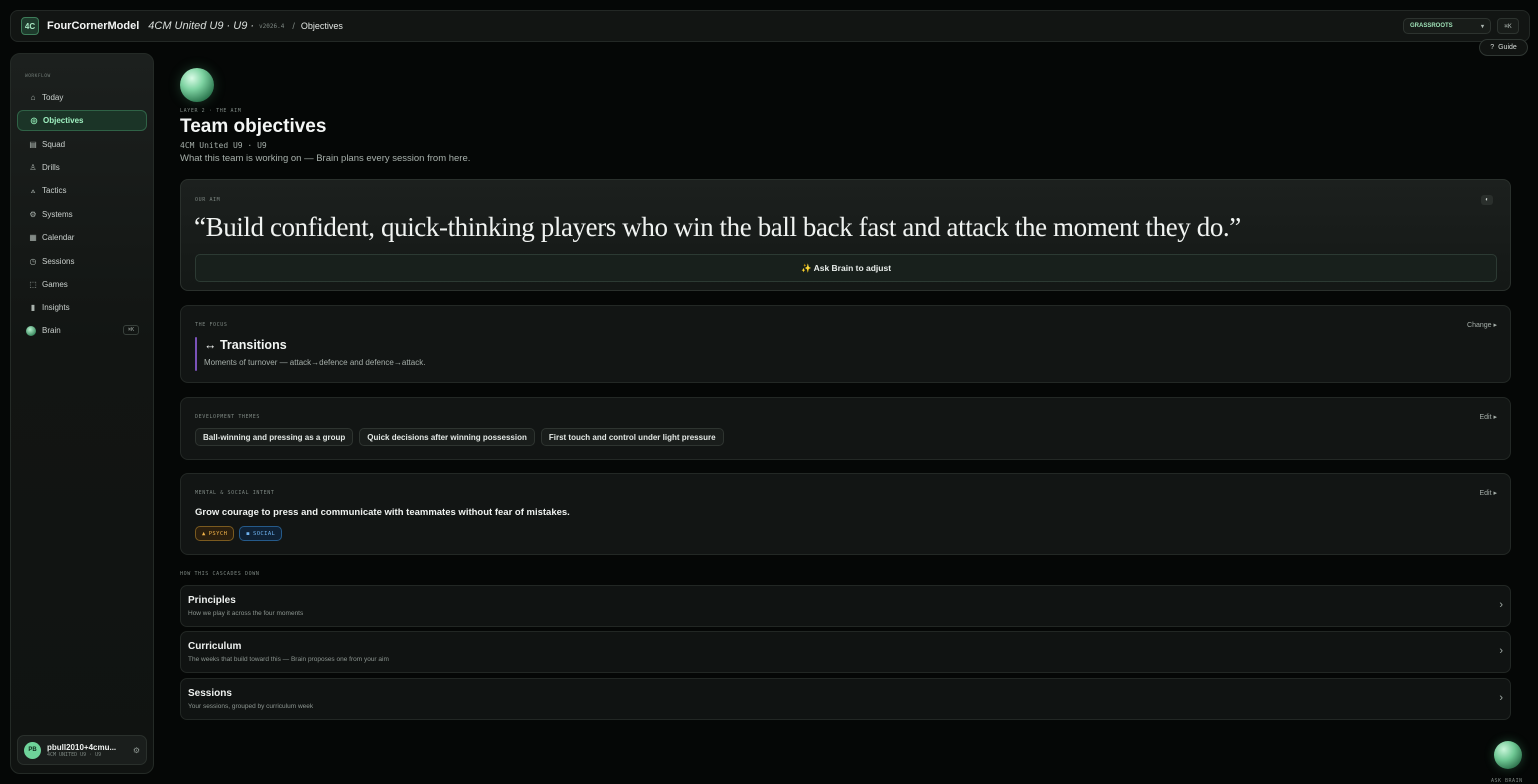  I want to click on sidebar-item-drills: ♙ Drills, so click(82, 167).